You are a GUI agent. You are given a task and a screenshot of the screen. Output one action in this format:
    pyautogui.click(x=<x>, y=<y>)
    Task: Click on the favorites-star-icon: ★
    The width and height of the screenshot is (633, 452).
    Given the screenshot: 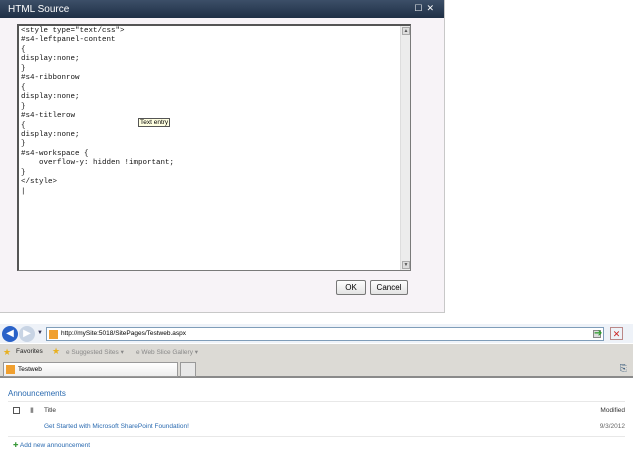 What is the action you would take?
    pyautogui.click(x=7, y=352)
    